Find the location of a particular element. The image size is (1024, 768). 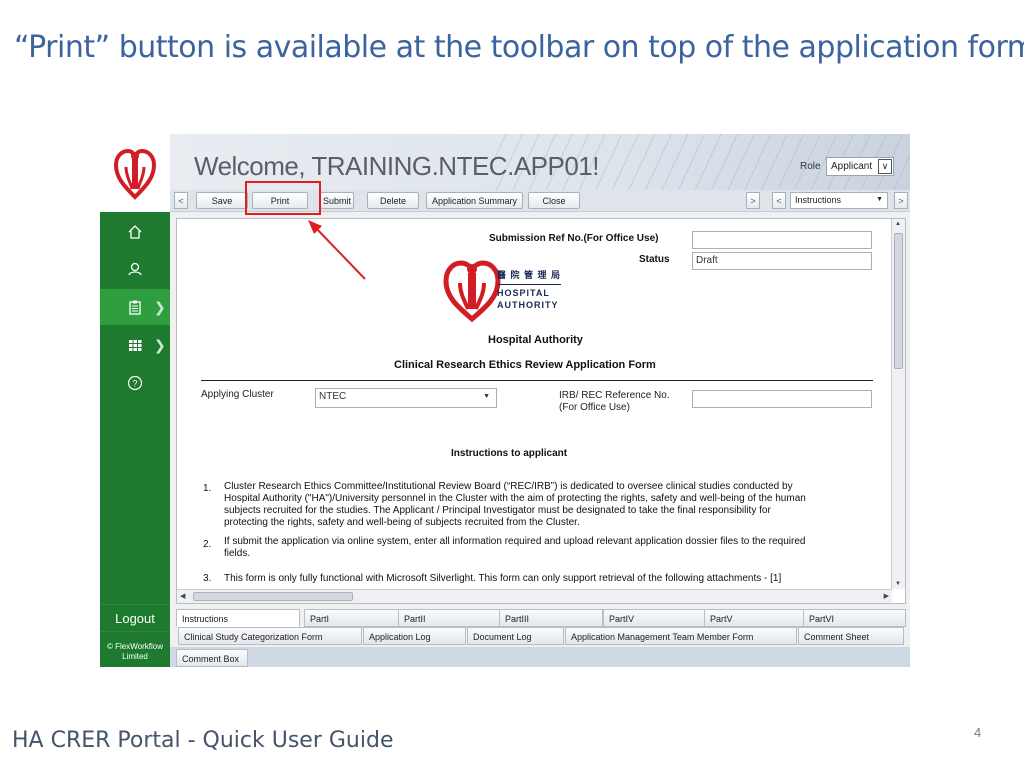

tab-part-iv: PartIV is located at coordinates (655, 618).